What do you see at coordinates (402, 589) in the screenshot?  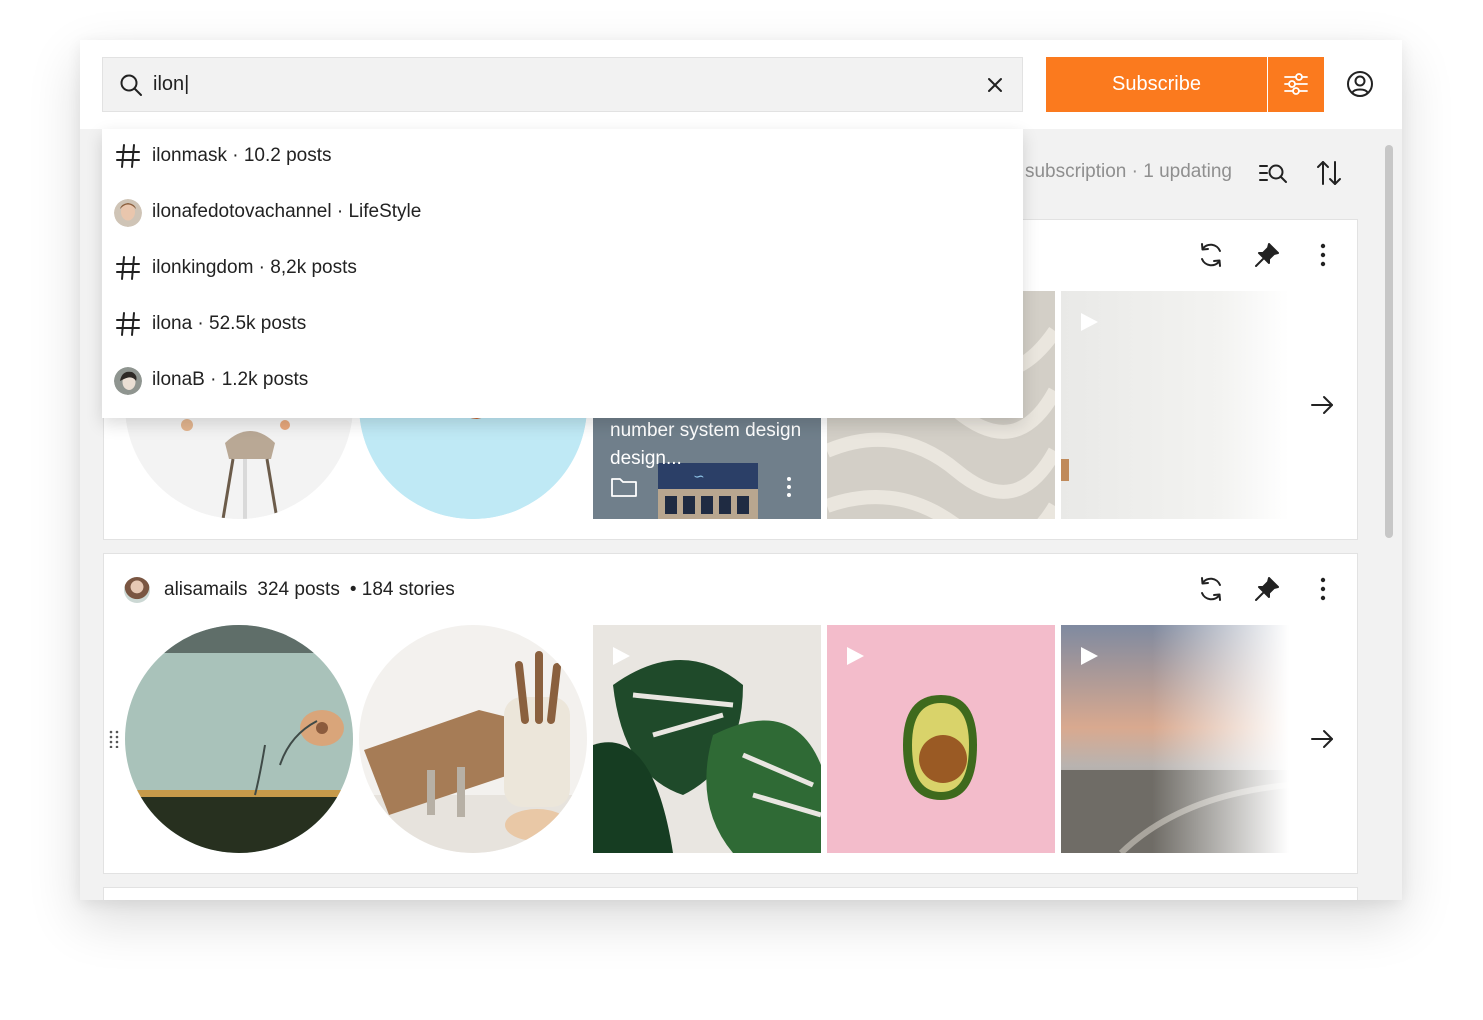 I see `story-count: • 184 stories` at bounding box center [402, 589].